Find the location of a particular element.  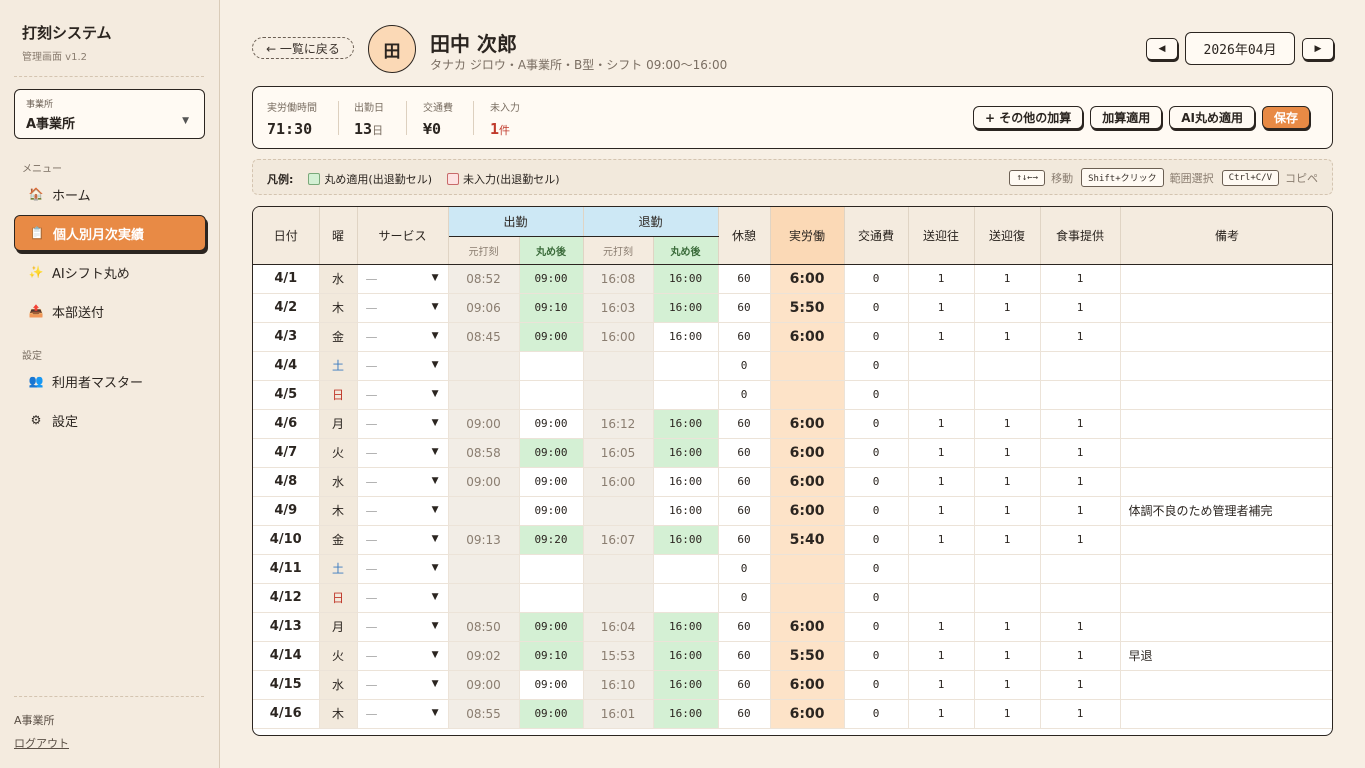

table-row: 4/1 水 — ▼ 08:52 09:00 16:08 16:00 60 6:00 0 1 1 1 is located at coordinates (792, 279).